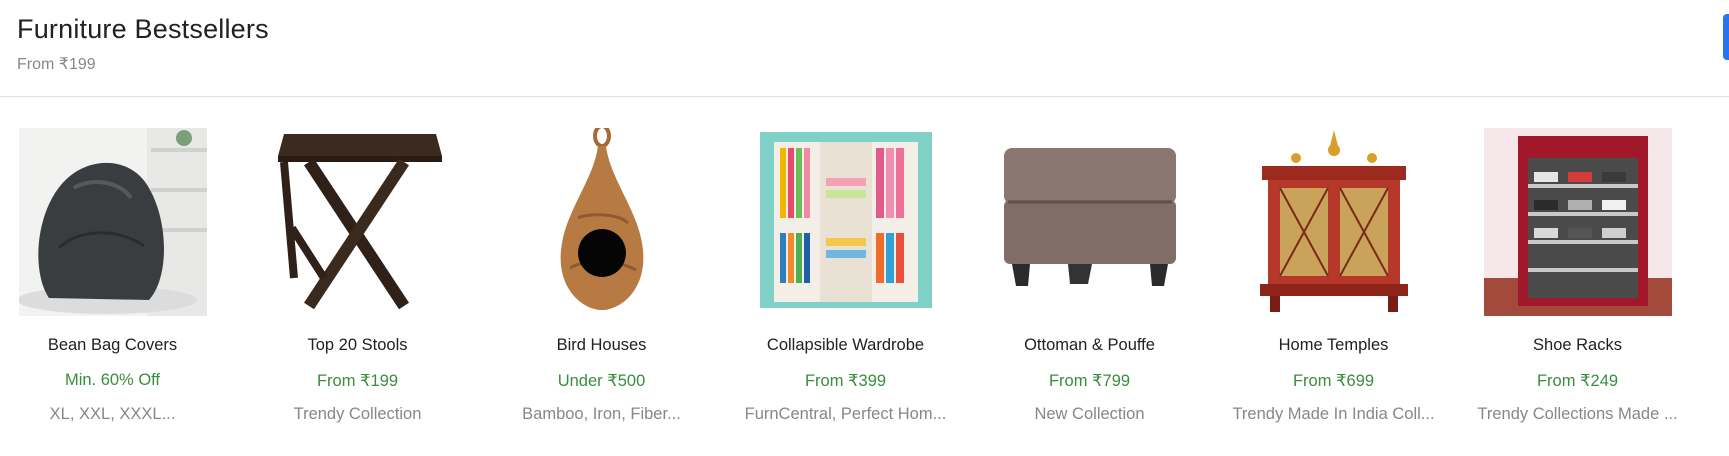 The height and width of the screenshot is (456, 1729). What do you see at coordinates (112, 222) in the screenshot?
I see `bean-bag-image` at bounding box center [112, 222].